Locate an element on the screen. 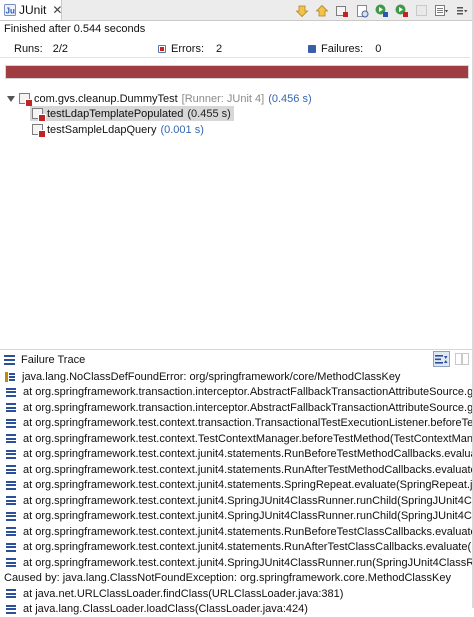 The width and height of the screenshot is (474, 617). tree-test-row-1: testLdapTemplatePopulated (0.455 s) is located at coordinates (132, 113).